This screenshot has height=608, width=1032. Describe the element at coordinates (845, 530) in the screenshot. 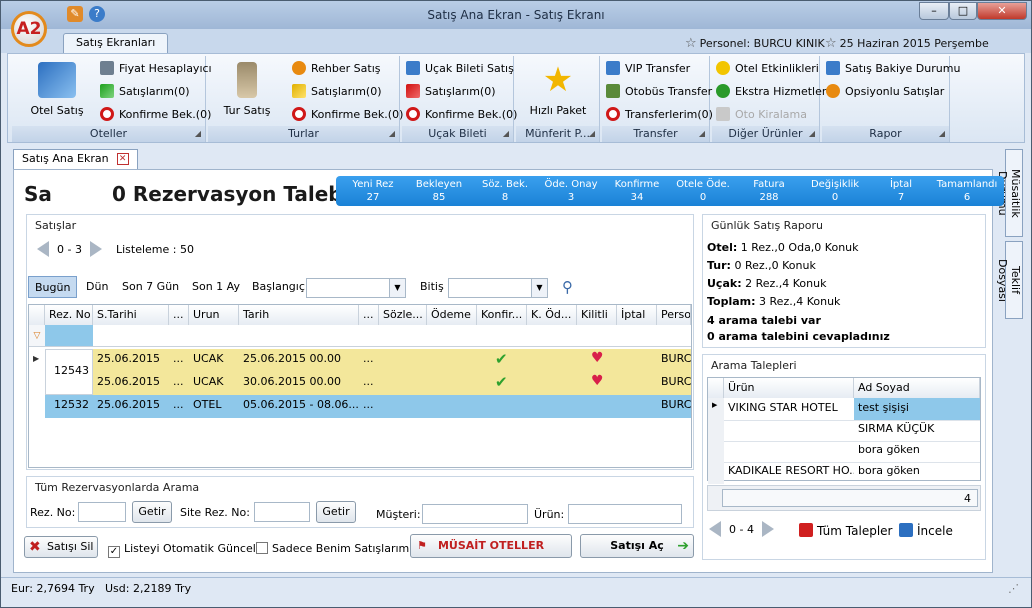

I see `all-requests-button: Tüm Talepler` at that location.